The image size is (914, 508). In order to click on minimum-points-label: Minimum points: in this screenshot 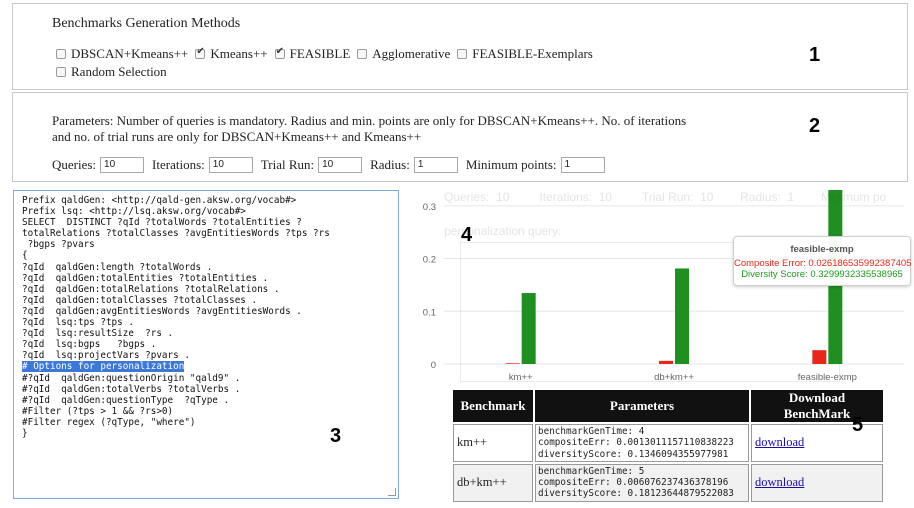, I will do `click(511, 164)`.